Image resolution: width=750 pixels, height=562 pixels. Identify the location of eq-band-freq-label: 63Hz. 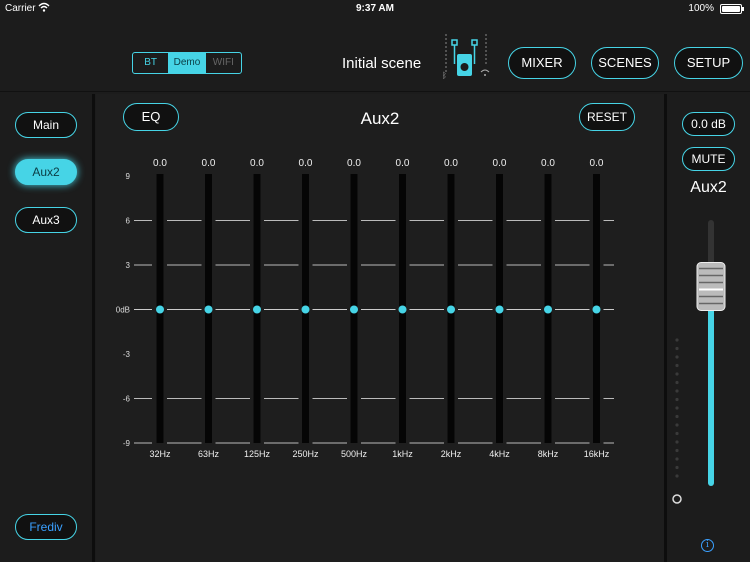
(209, 454).